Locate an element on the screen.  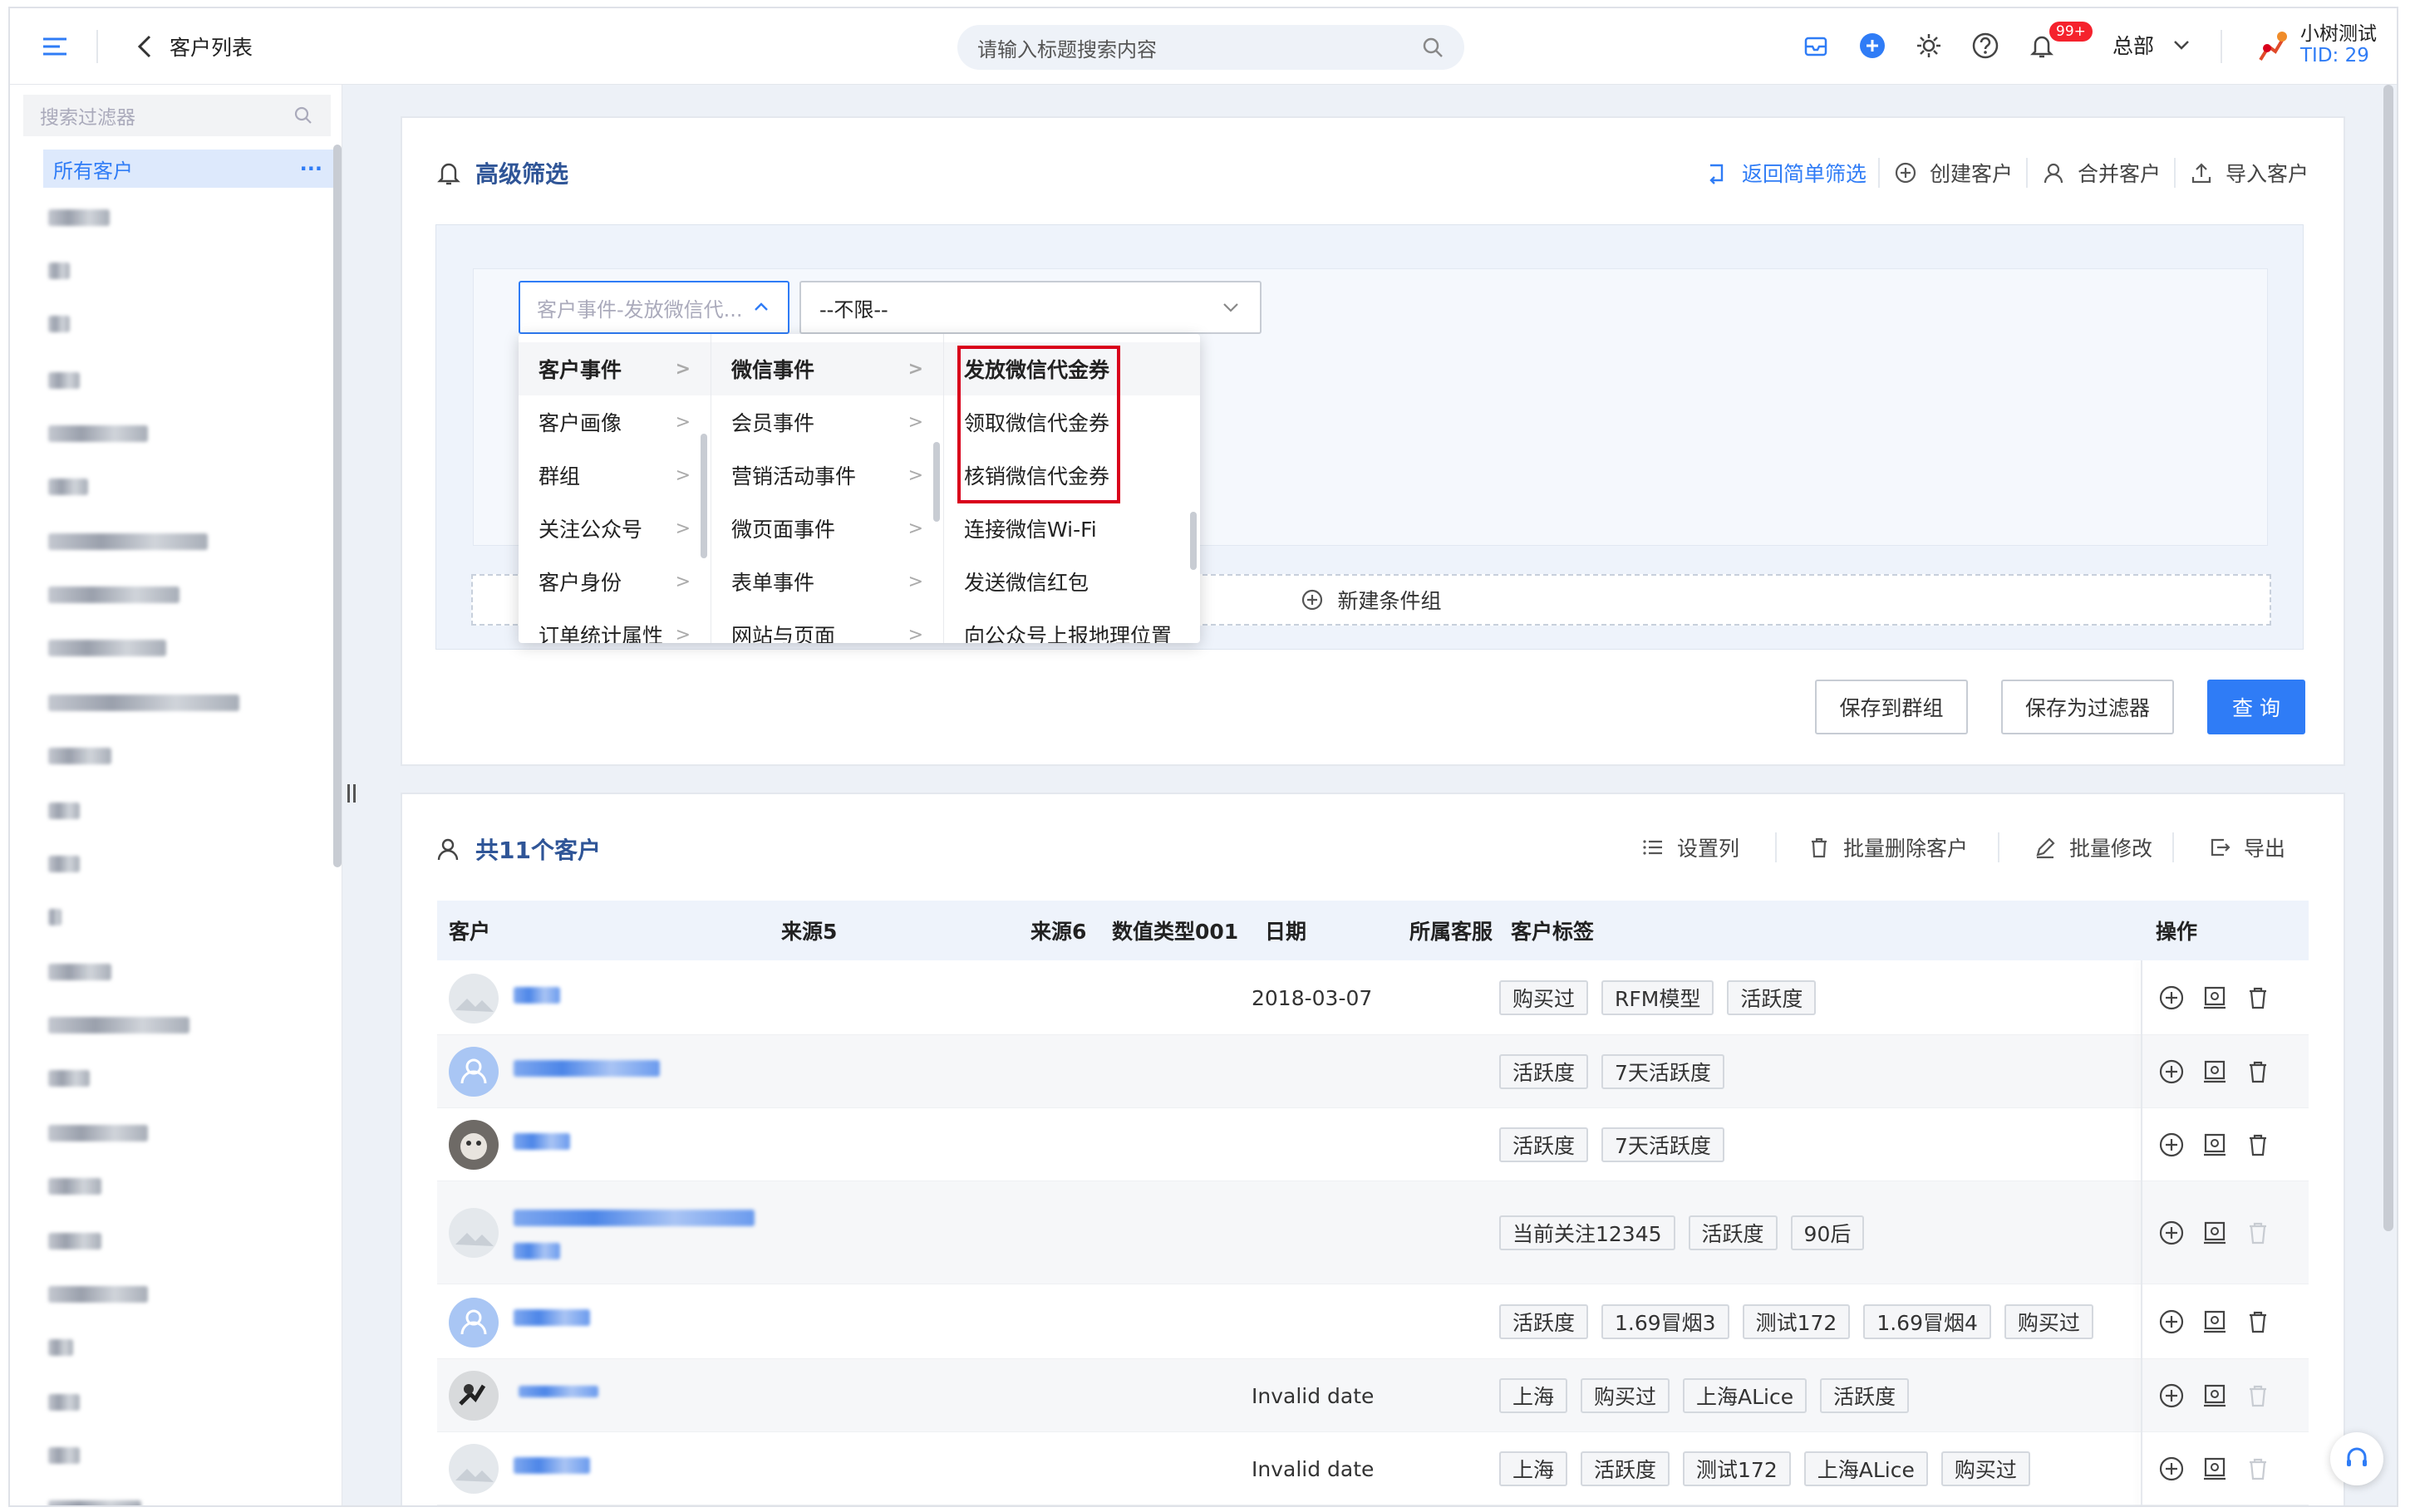
export-button: 导出 is located at coordinates (2246, 847).